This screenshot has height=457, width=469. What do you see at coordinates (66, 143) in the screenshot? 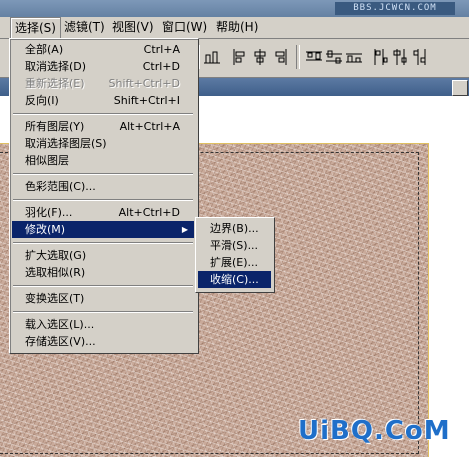
I see `menu-item-label: 取消选择图层(S)` at bounding box center [66, 143].